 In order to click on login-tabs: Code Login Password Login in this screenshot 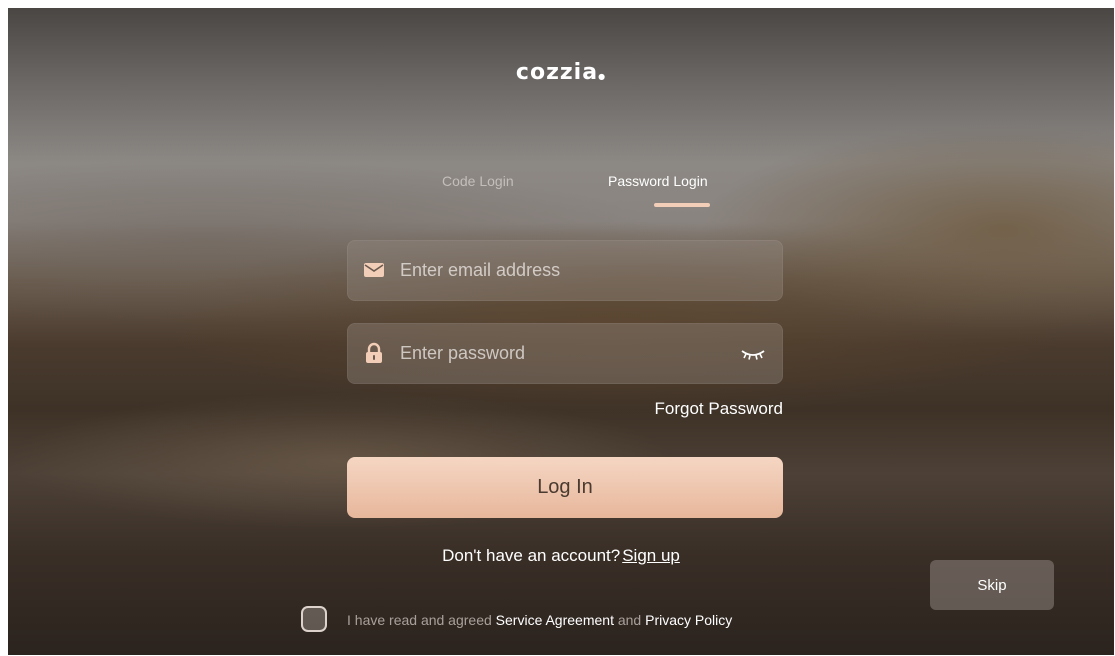, I will do `click(561, 193)`.